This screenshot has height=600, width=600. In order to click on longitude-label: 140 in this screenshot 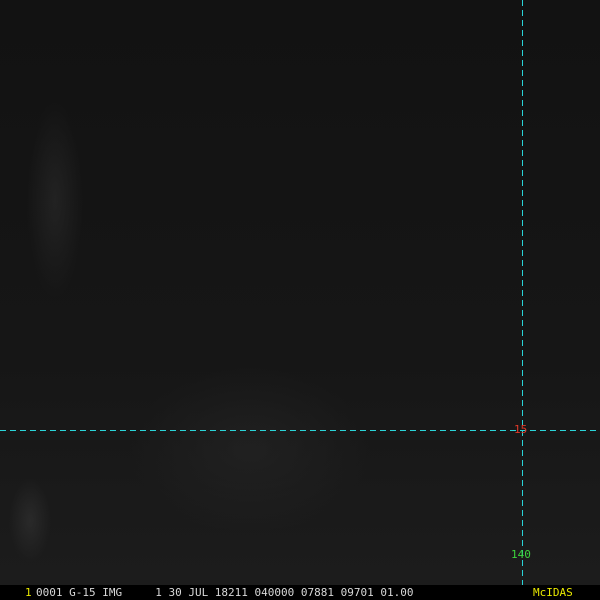, I will do `click(521, 554)`.